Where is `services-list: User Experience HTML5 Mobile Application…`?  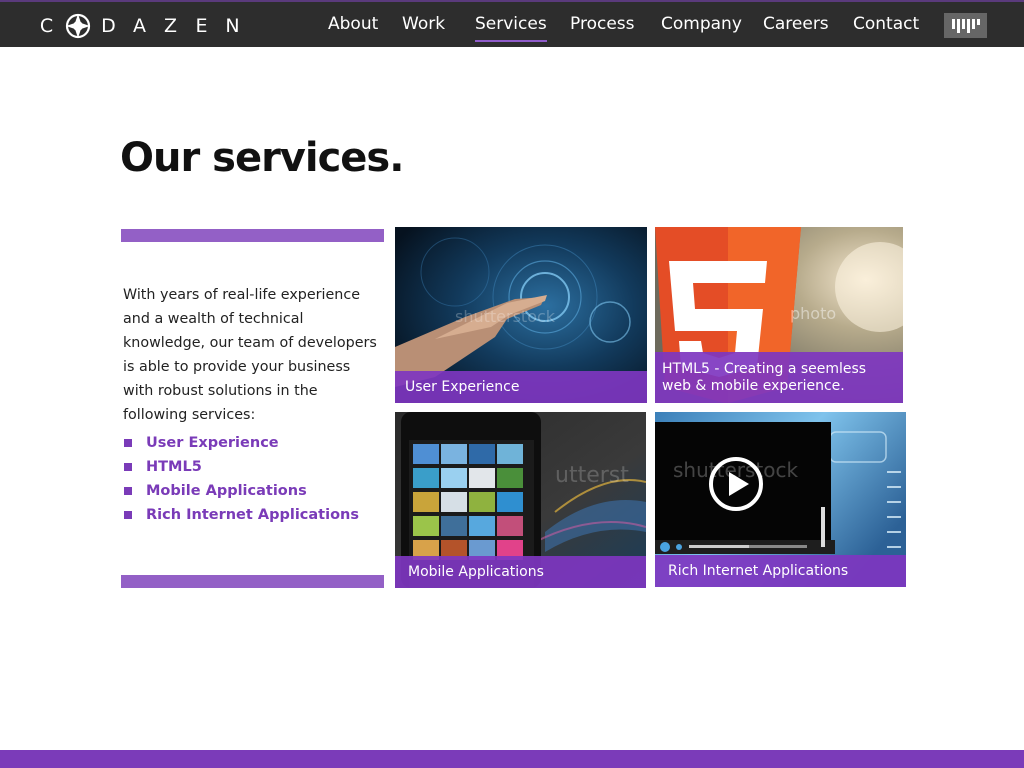
services-list: User Experience HTML5 Mobile Application… is located at coordinates (241, 480).